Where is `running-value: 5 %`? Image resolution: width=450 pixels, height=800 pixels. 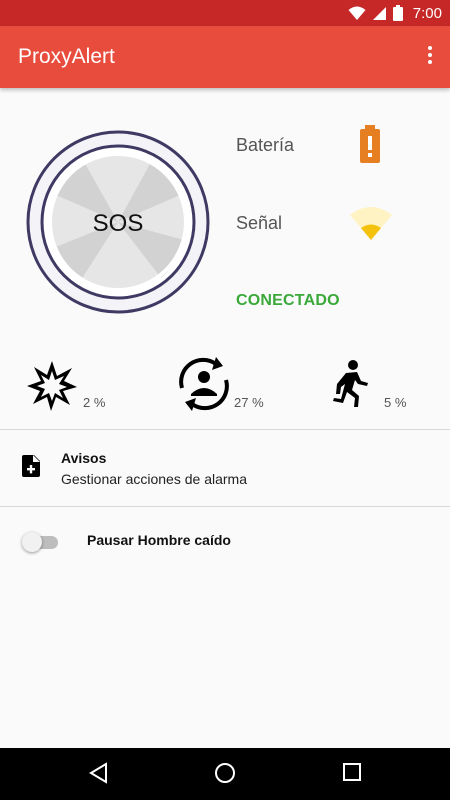 running-value: 5 % is located at coordinates (395, 402).